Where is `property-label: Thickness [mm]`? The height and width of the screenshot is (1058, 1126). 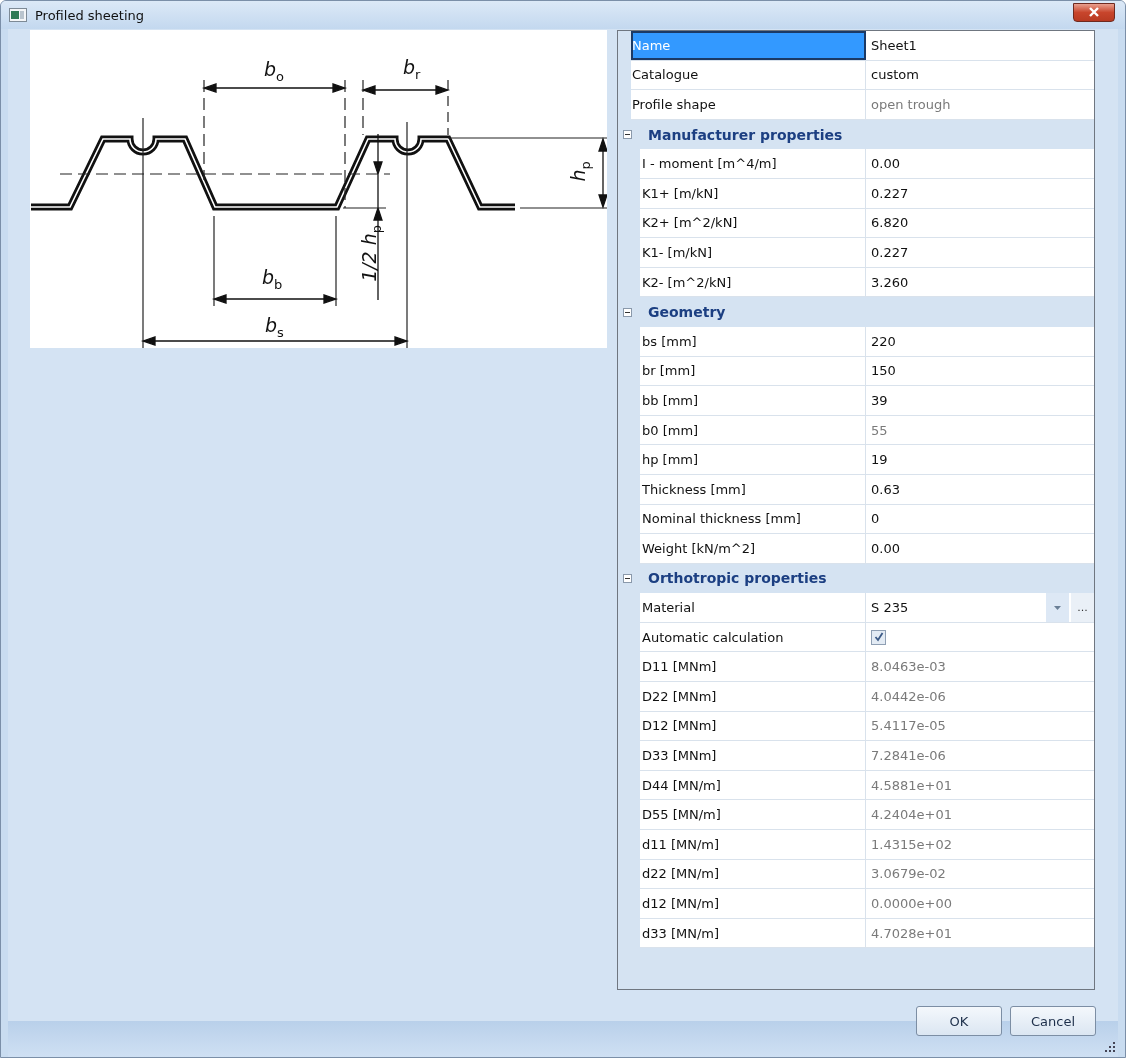
property-label: Thickness [mm] is located at coordinates (753, 489).